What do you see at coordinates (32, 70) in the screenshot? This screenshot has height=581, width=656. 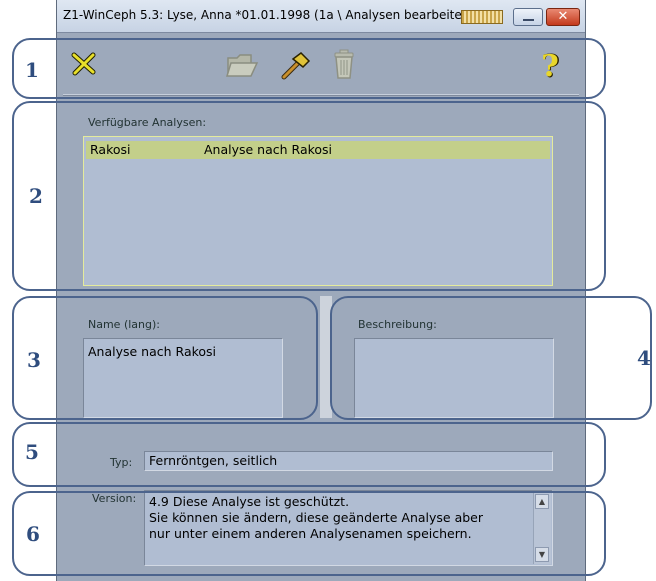 I see `callout-number-1: 1` at bounding box center [32, 70].